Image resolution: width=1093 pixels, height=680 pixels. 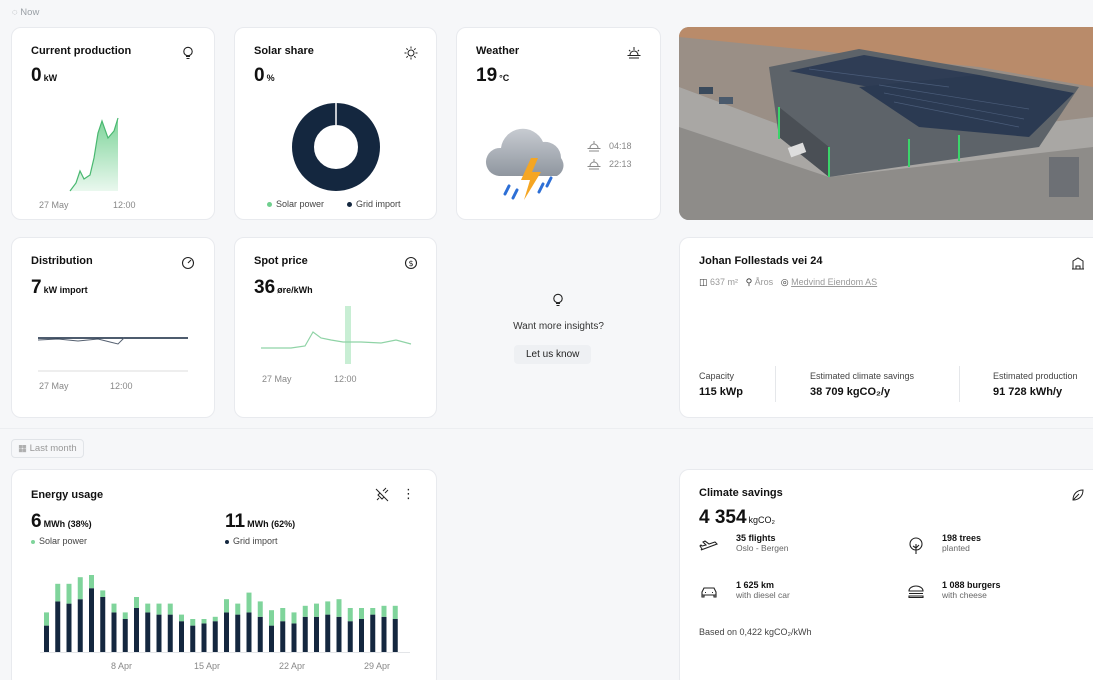 I want to click on card-title: Energy usage, so click(x=67, y=495).